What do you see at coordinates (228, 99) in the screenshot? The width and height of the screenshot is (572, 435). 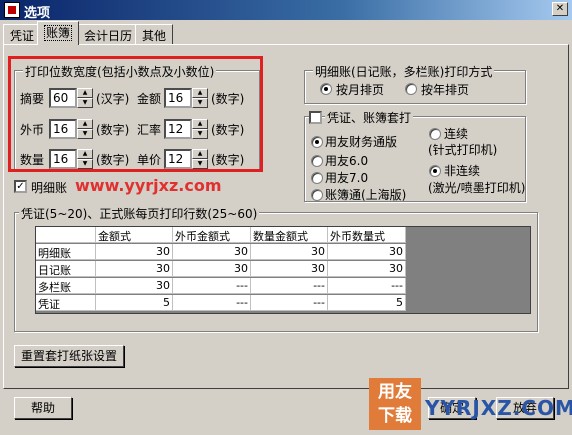 I see `amount-unit: (数字)` at bounding box center [228, 99].